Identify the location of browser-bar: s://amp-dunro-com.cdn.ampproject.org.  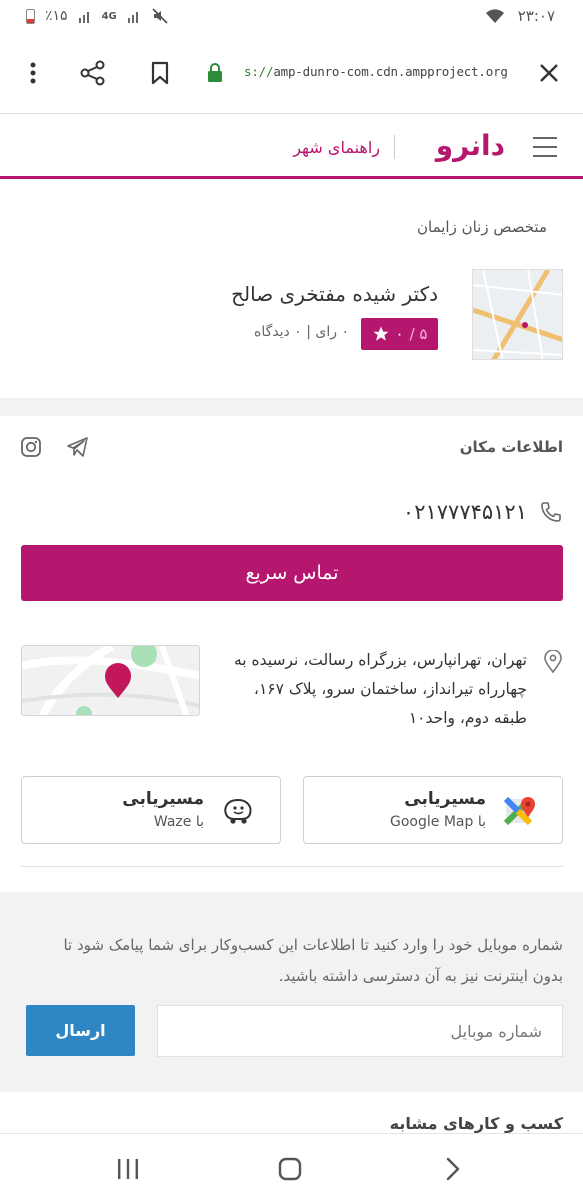
(291, 74).